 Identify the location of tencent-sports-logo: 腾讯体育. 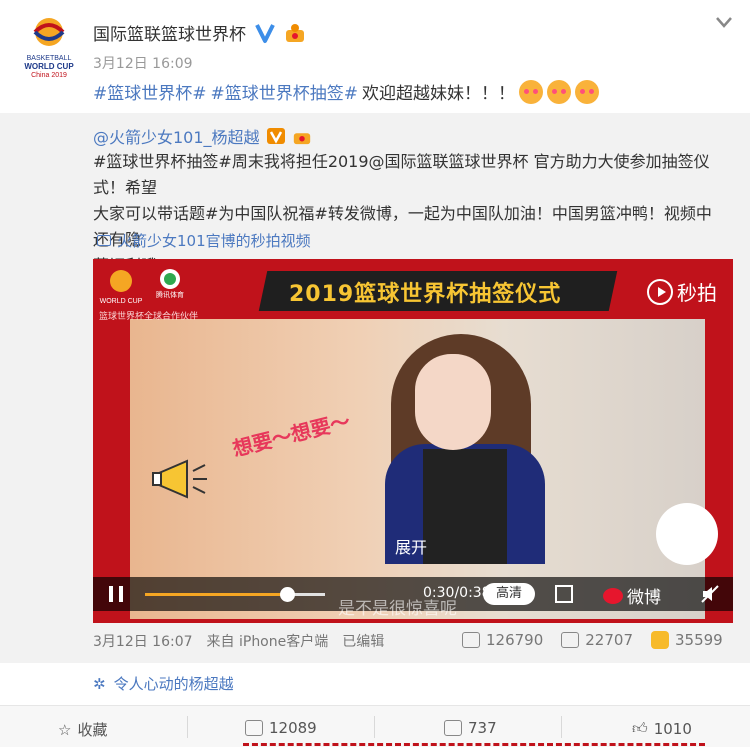
(170, 284).